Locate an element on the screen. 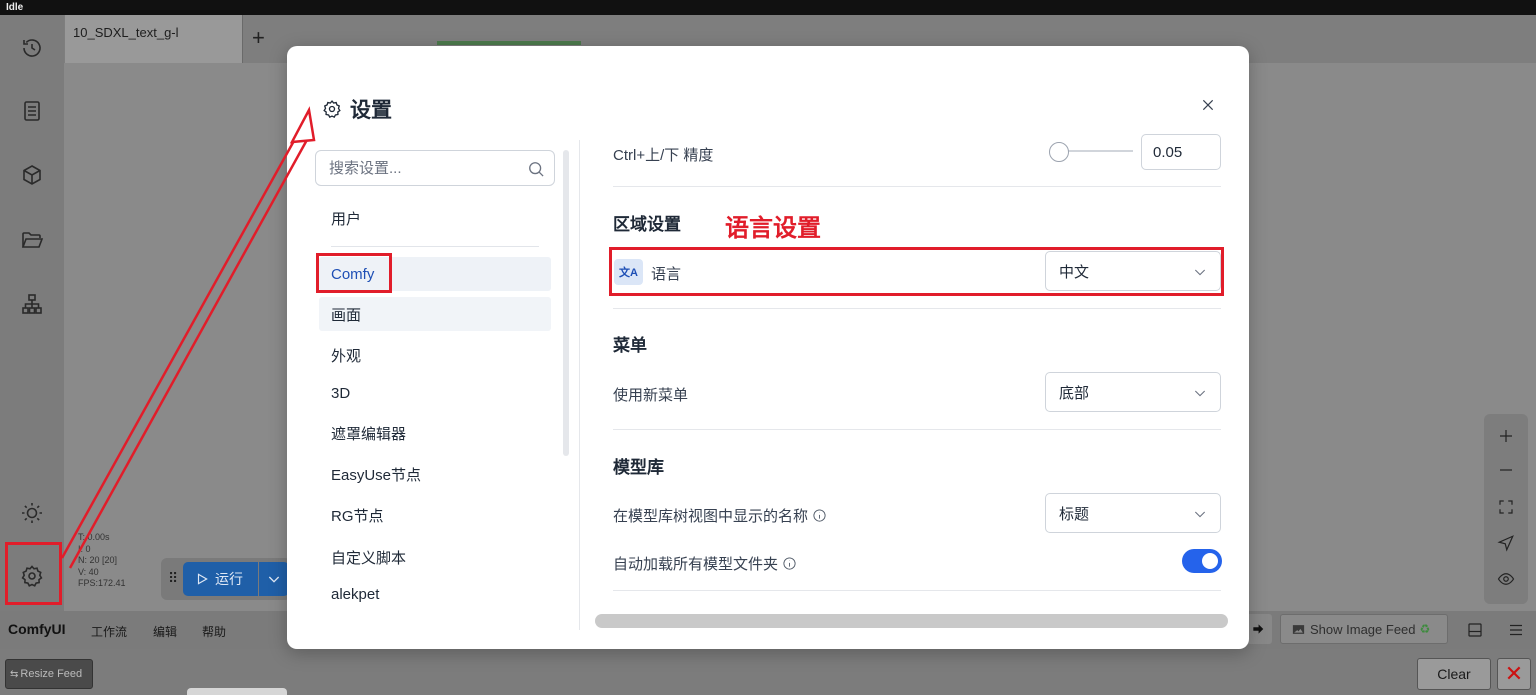 Image resolution: width=1536 pixels, height=695 pixels. show-image-feed-label: Show Image Feed is located at coordinates (1363, 629).